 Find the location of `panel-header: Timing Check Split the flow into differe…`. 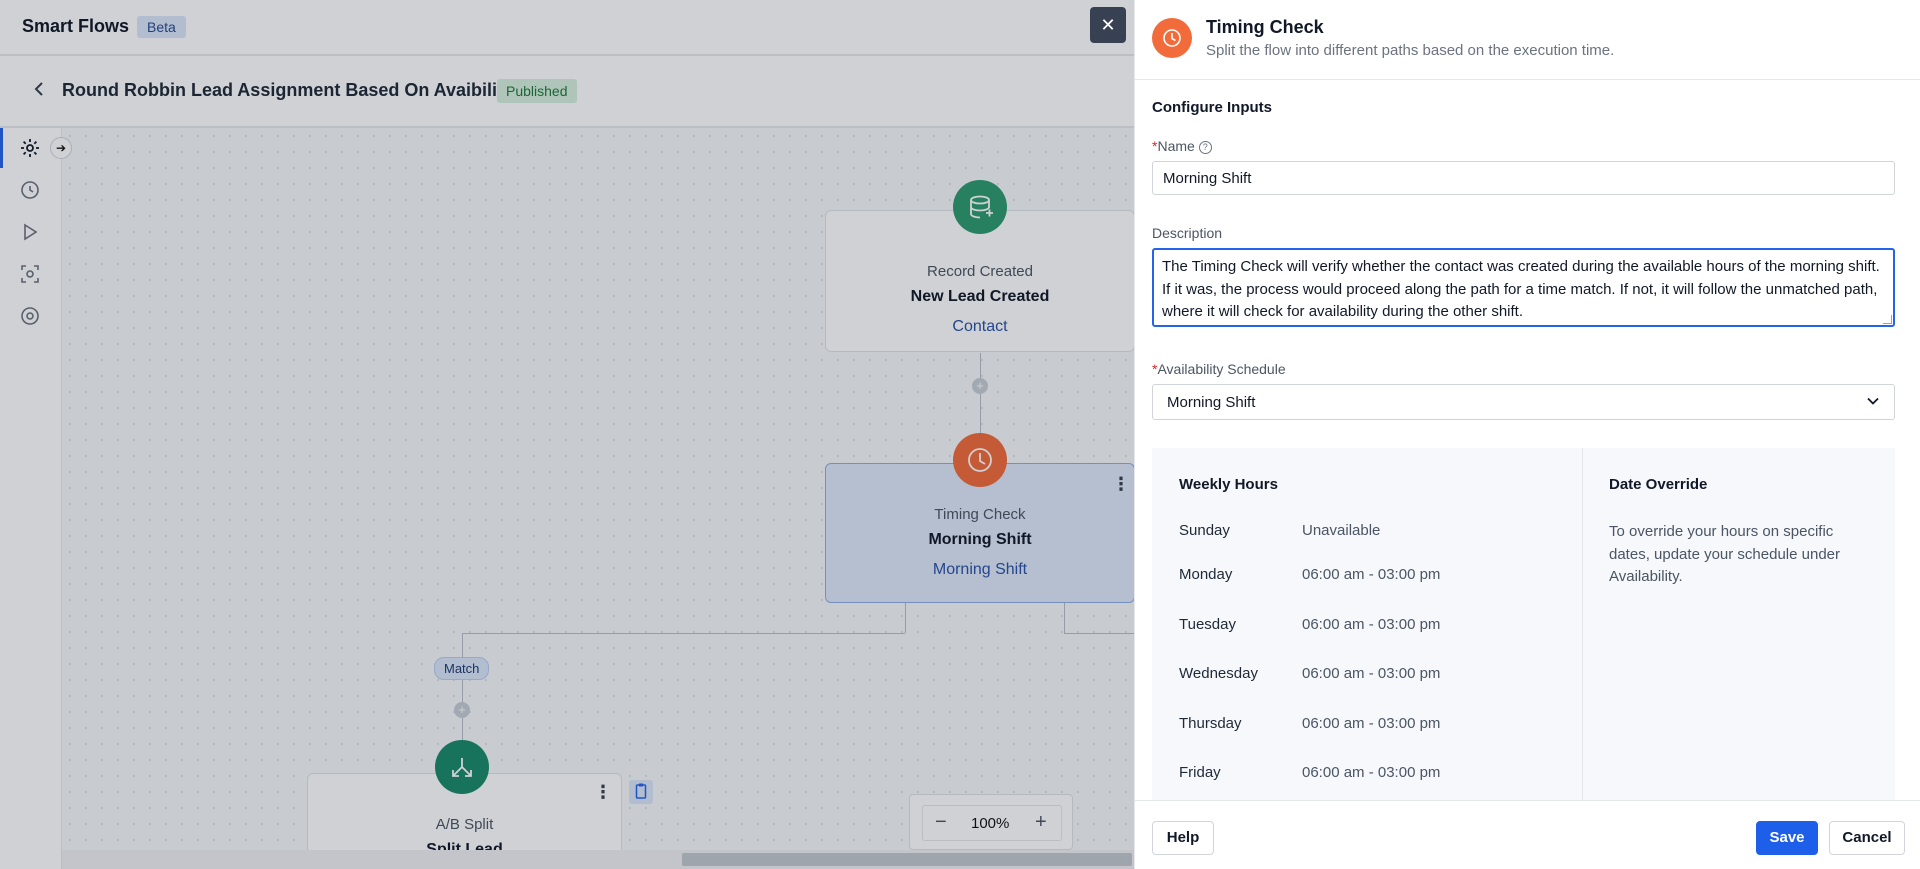

panel-header: Timing Check Split the flow into differe… is located at coordinates (1527, 40).